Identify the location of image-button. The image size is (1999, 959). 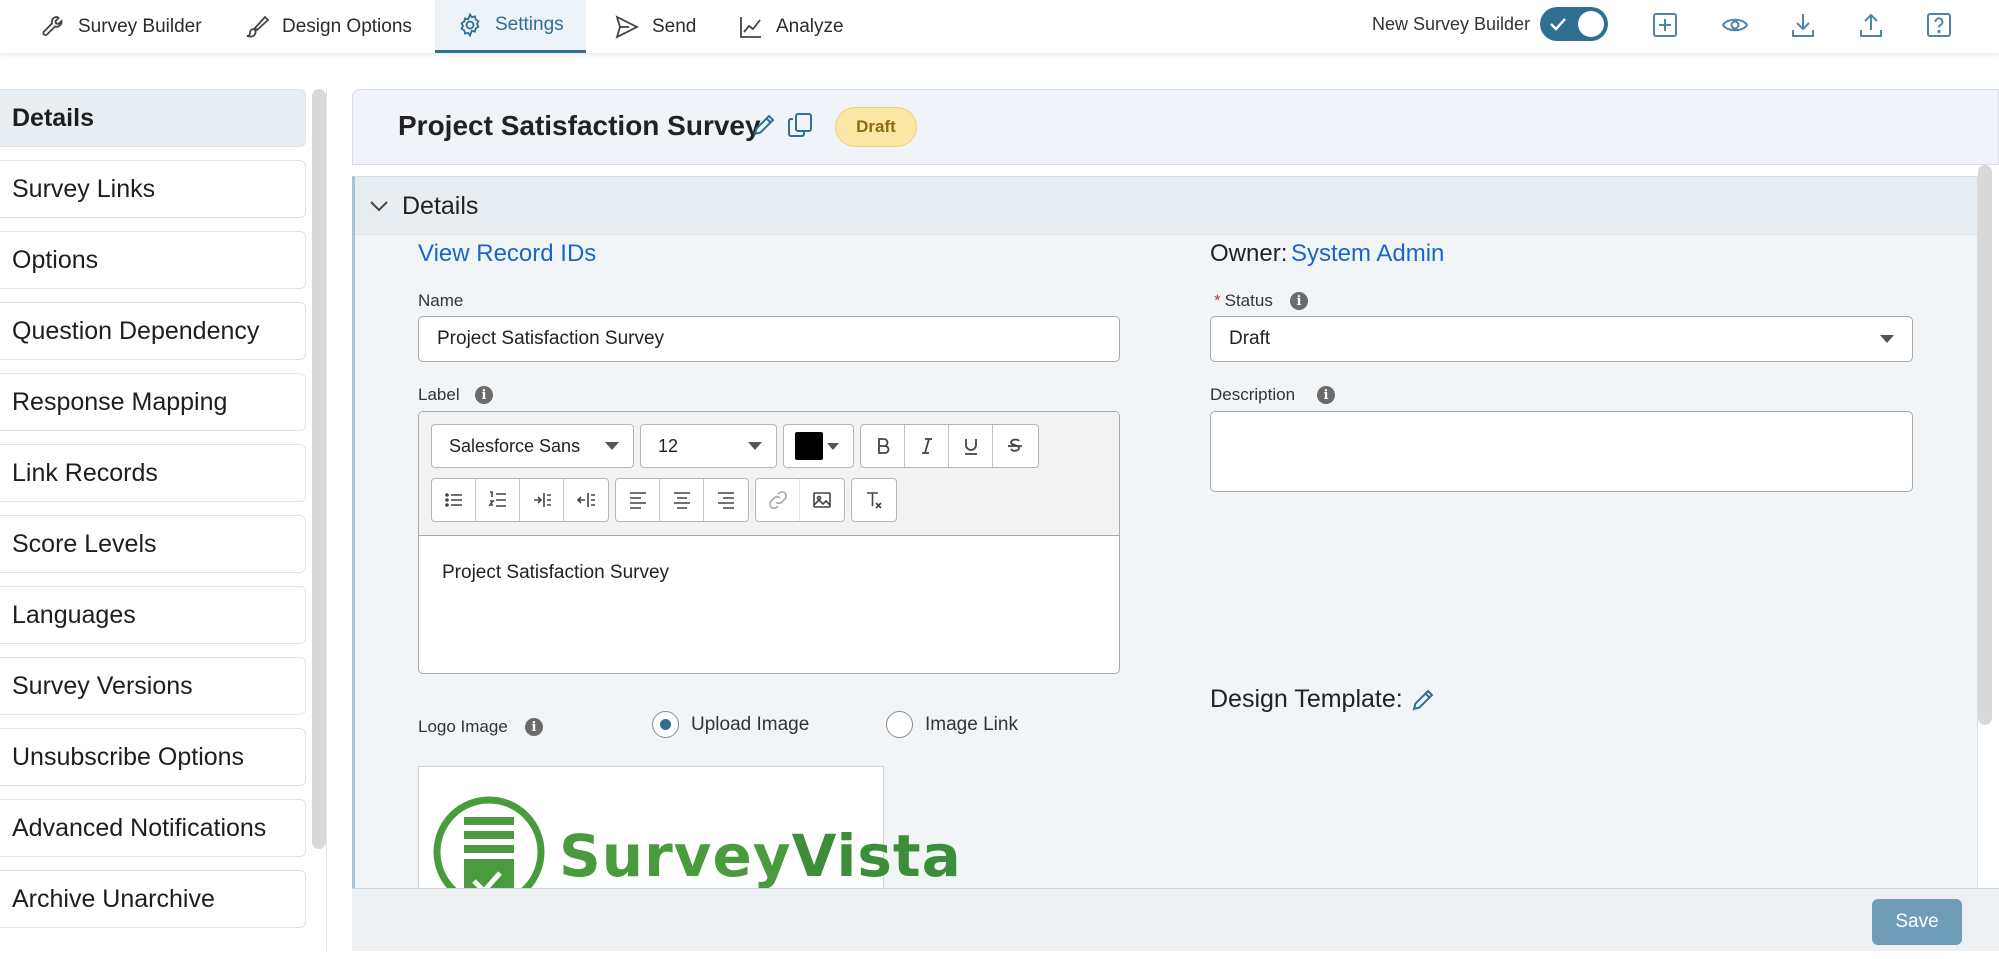
(822, 500).